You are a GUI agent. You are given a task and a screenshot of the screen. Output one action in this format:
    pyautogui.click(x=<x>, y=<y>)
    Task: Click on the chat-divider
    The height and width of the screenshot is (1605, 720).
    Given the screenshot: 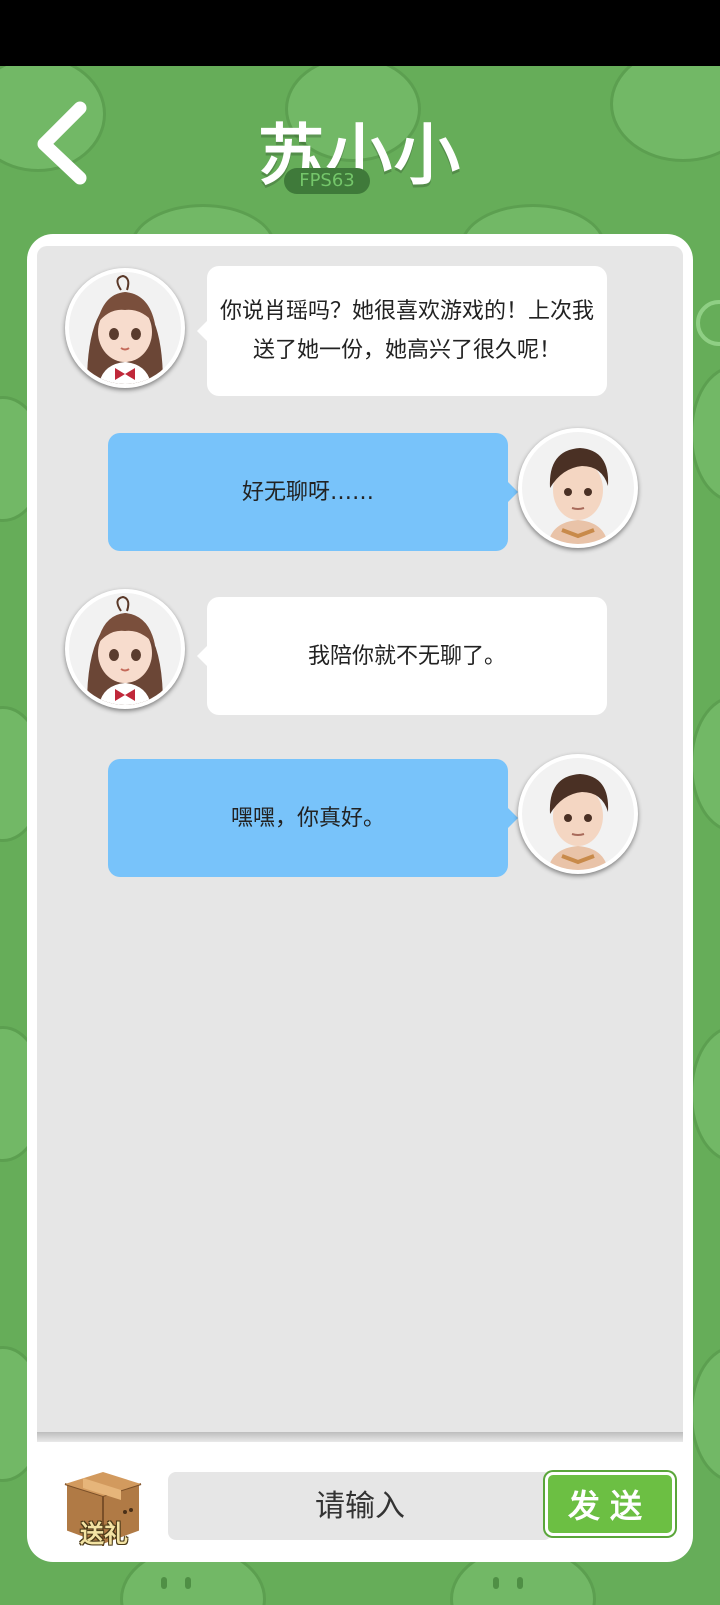 What is the action you would take?
    pyautogui.click(x=360, y=1437)
    